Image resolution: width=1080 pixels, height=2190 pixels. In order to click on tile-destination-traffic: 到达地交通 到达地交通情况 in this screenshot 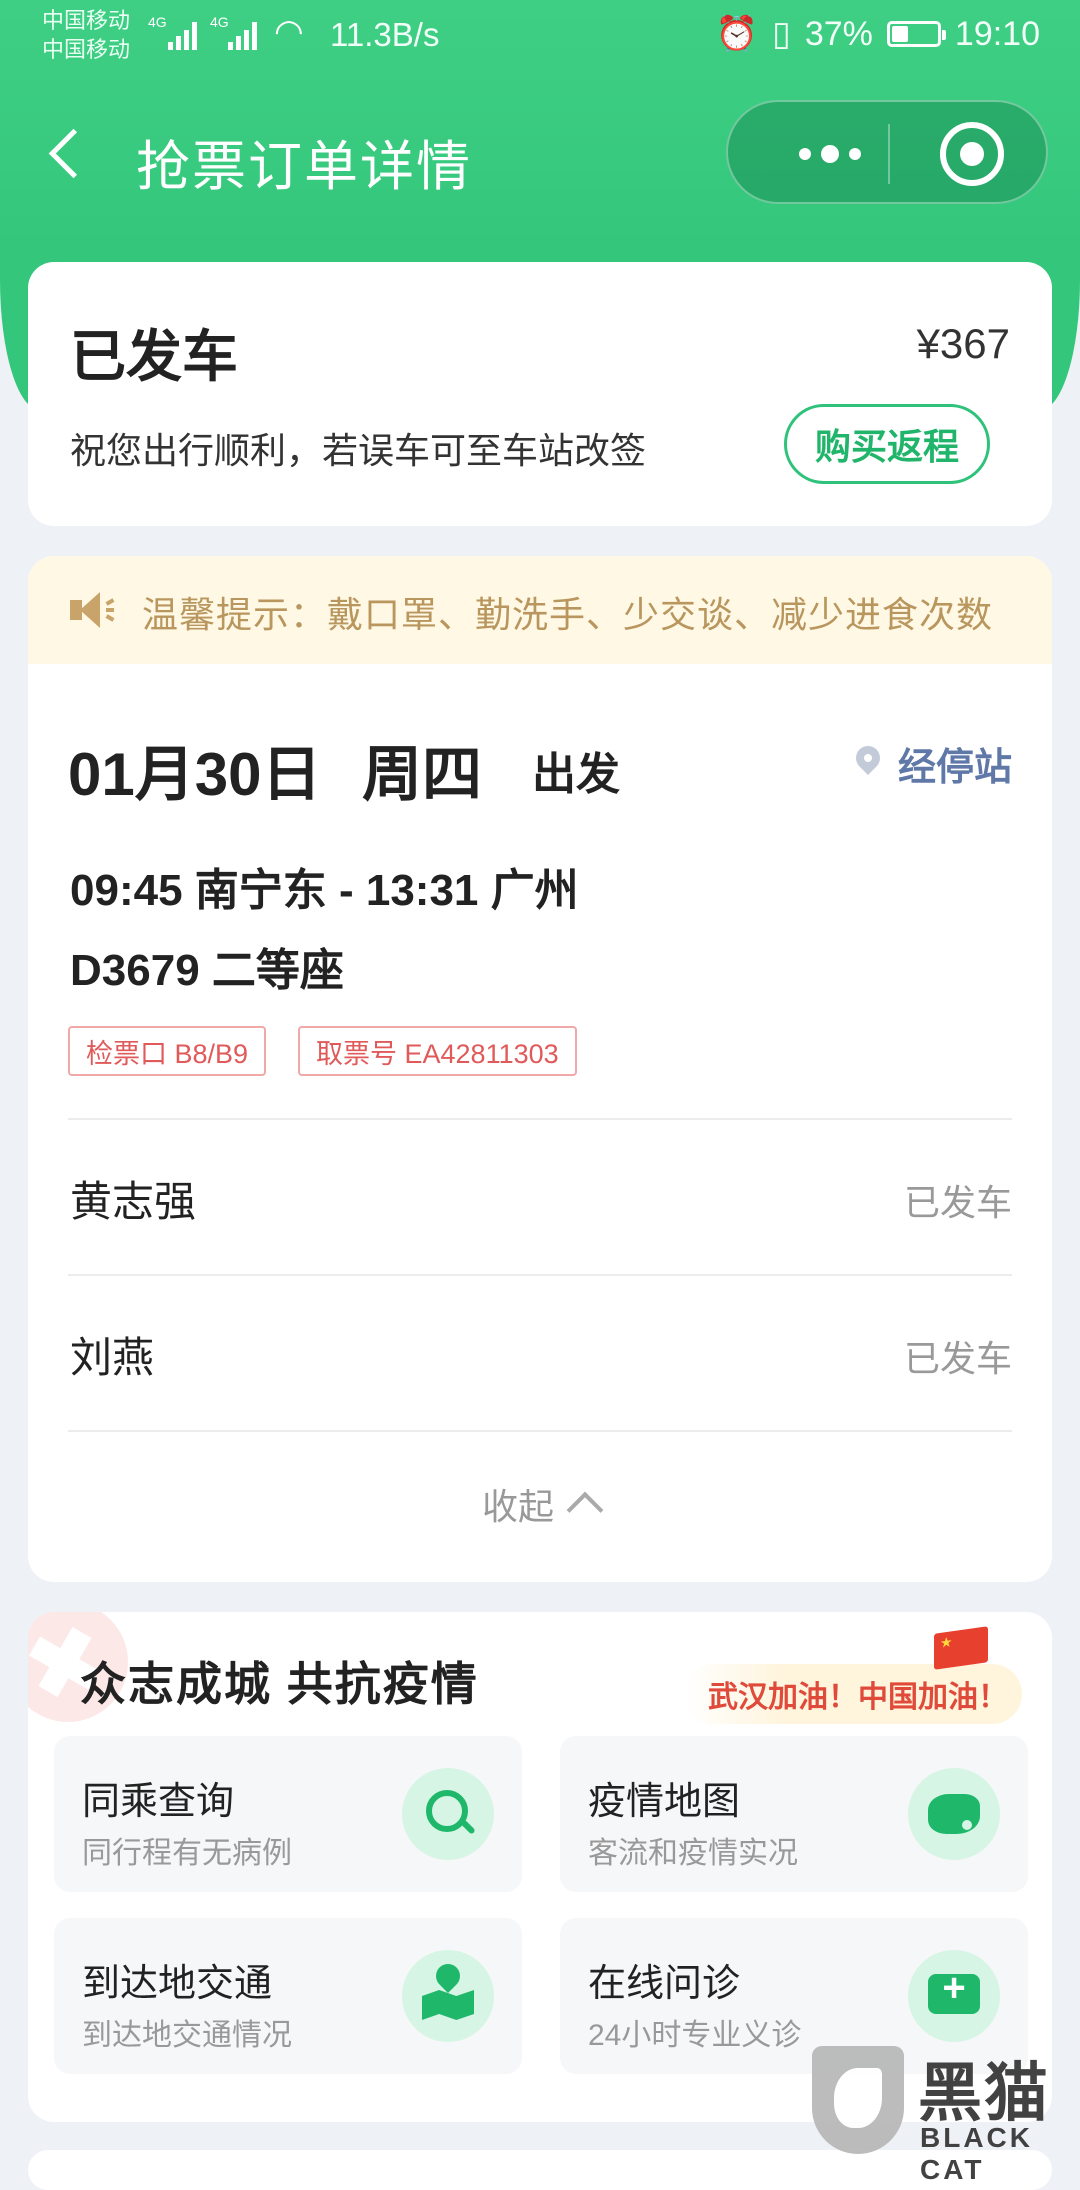, I will do `click(288, 1996)`.